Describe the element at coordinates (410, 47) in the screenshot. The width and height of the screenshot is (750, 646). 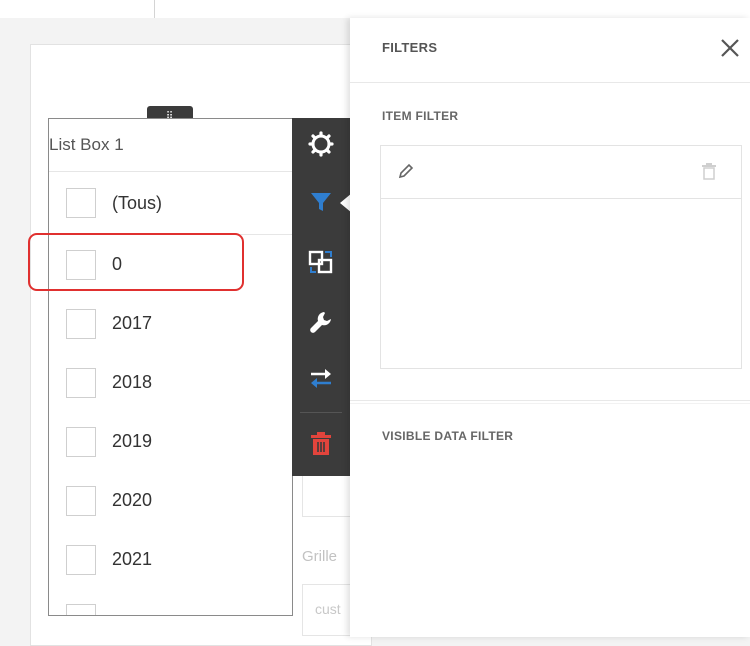
I see `panel-title: FILTERS` at that location.